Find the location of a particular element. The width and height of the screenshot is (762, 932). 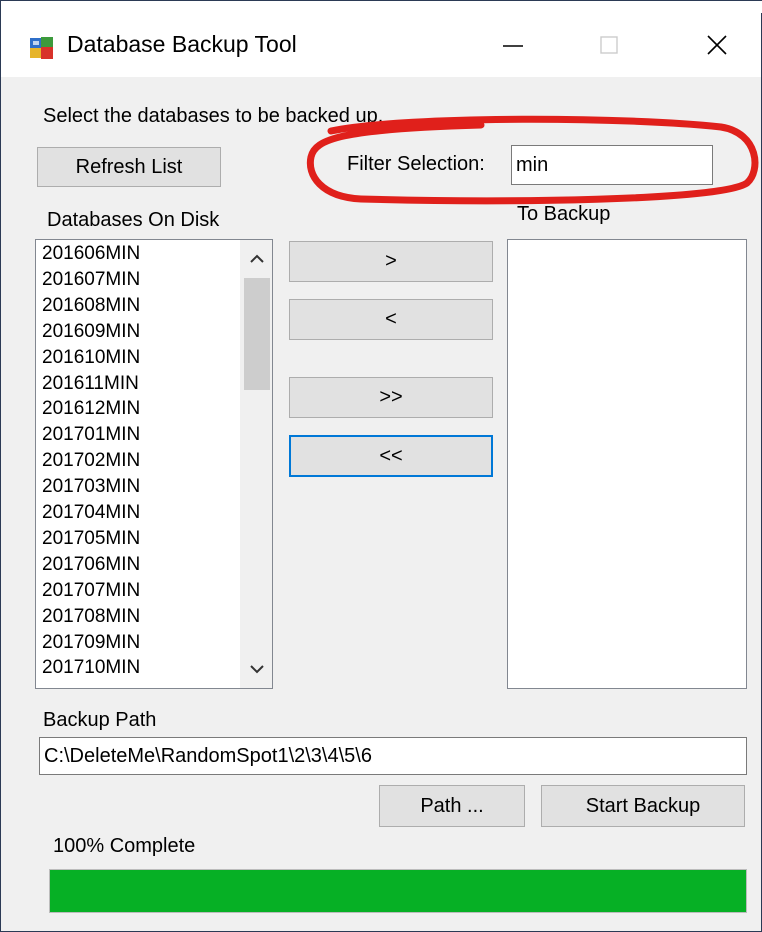

list-item: 201705MIN is located at coordinates (91, 538).